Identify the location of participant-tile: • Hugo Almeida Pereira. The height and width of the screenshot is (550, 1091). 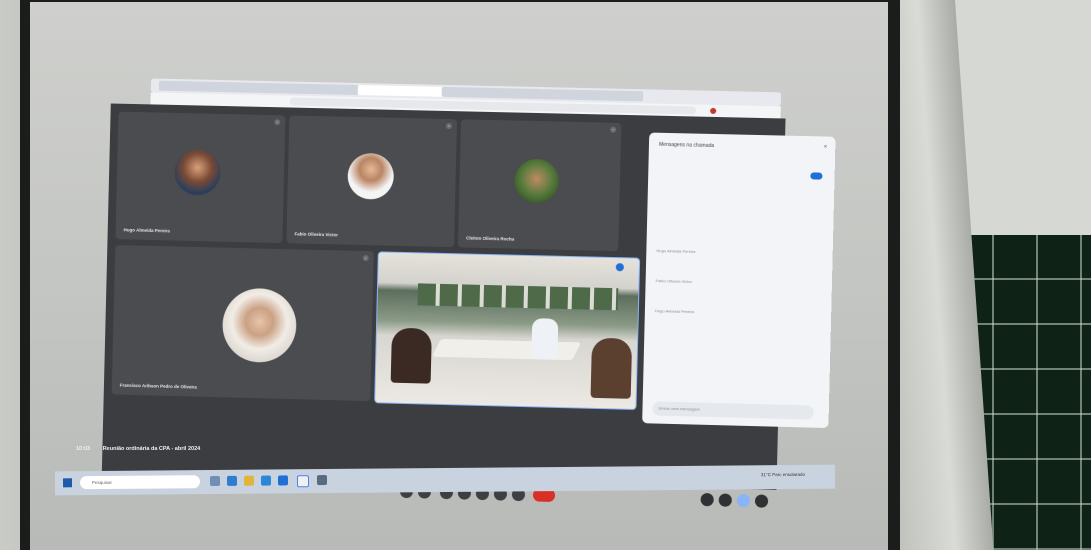
(200, 177).